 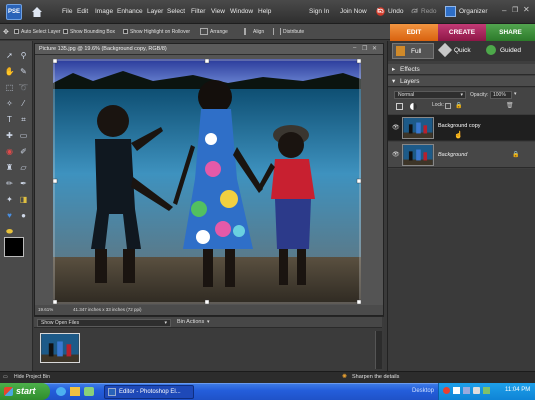 I want to click on doc-restore-icon: ❐, so click(x=364, y=48).